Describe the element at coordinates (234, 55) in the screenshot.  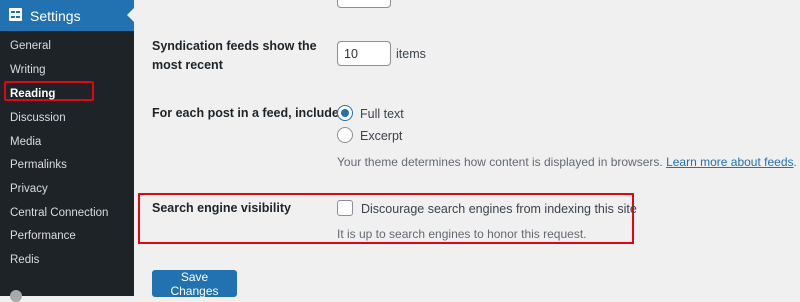
I see `syndication-feeds-label: Syndication feeds show the most recent` at that location.